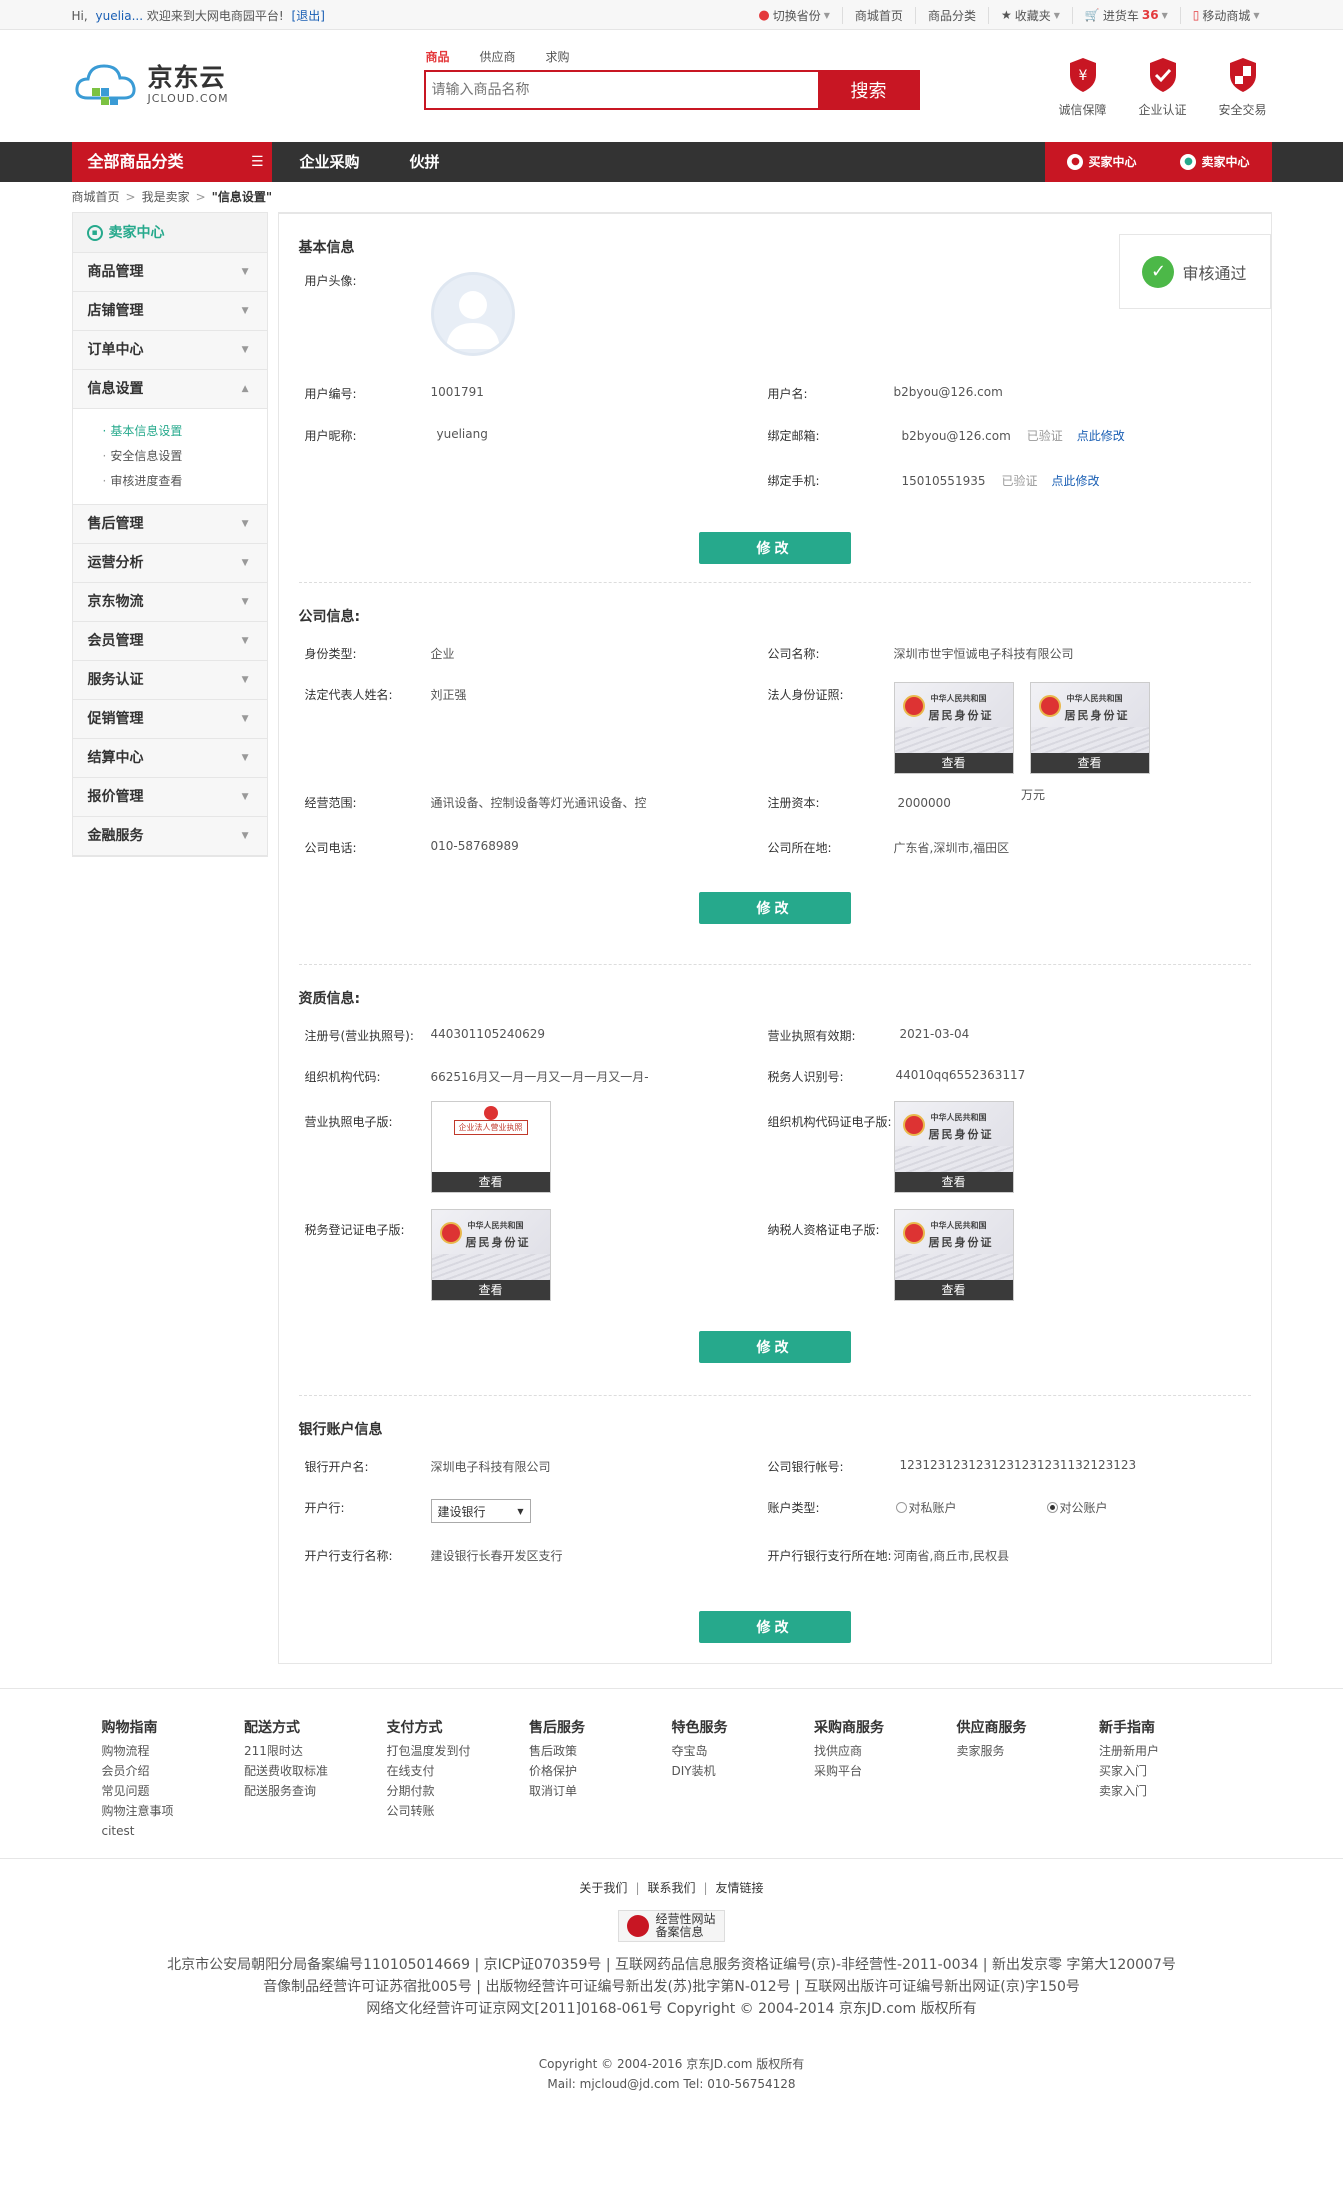 The width and height of the screenshot is (1343, 2205). Describe the element at coordinates (671, 1888) in the screenshot. I see `contact-us-link: 联系我们` at that location.